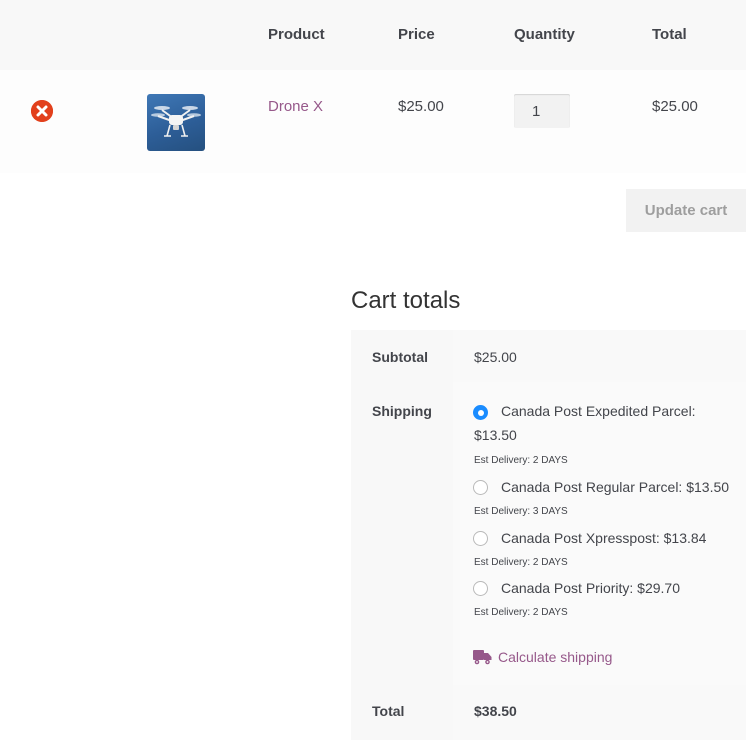 This screenshot has height=740, width=750. Describe the element at coordinates (521, 460) in the screenshot. I see `shipping-option-expedited-est: Est Delivery: 2 DAYS` at that location.